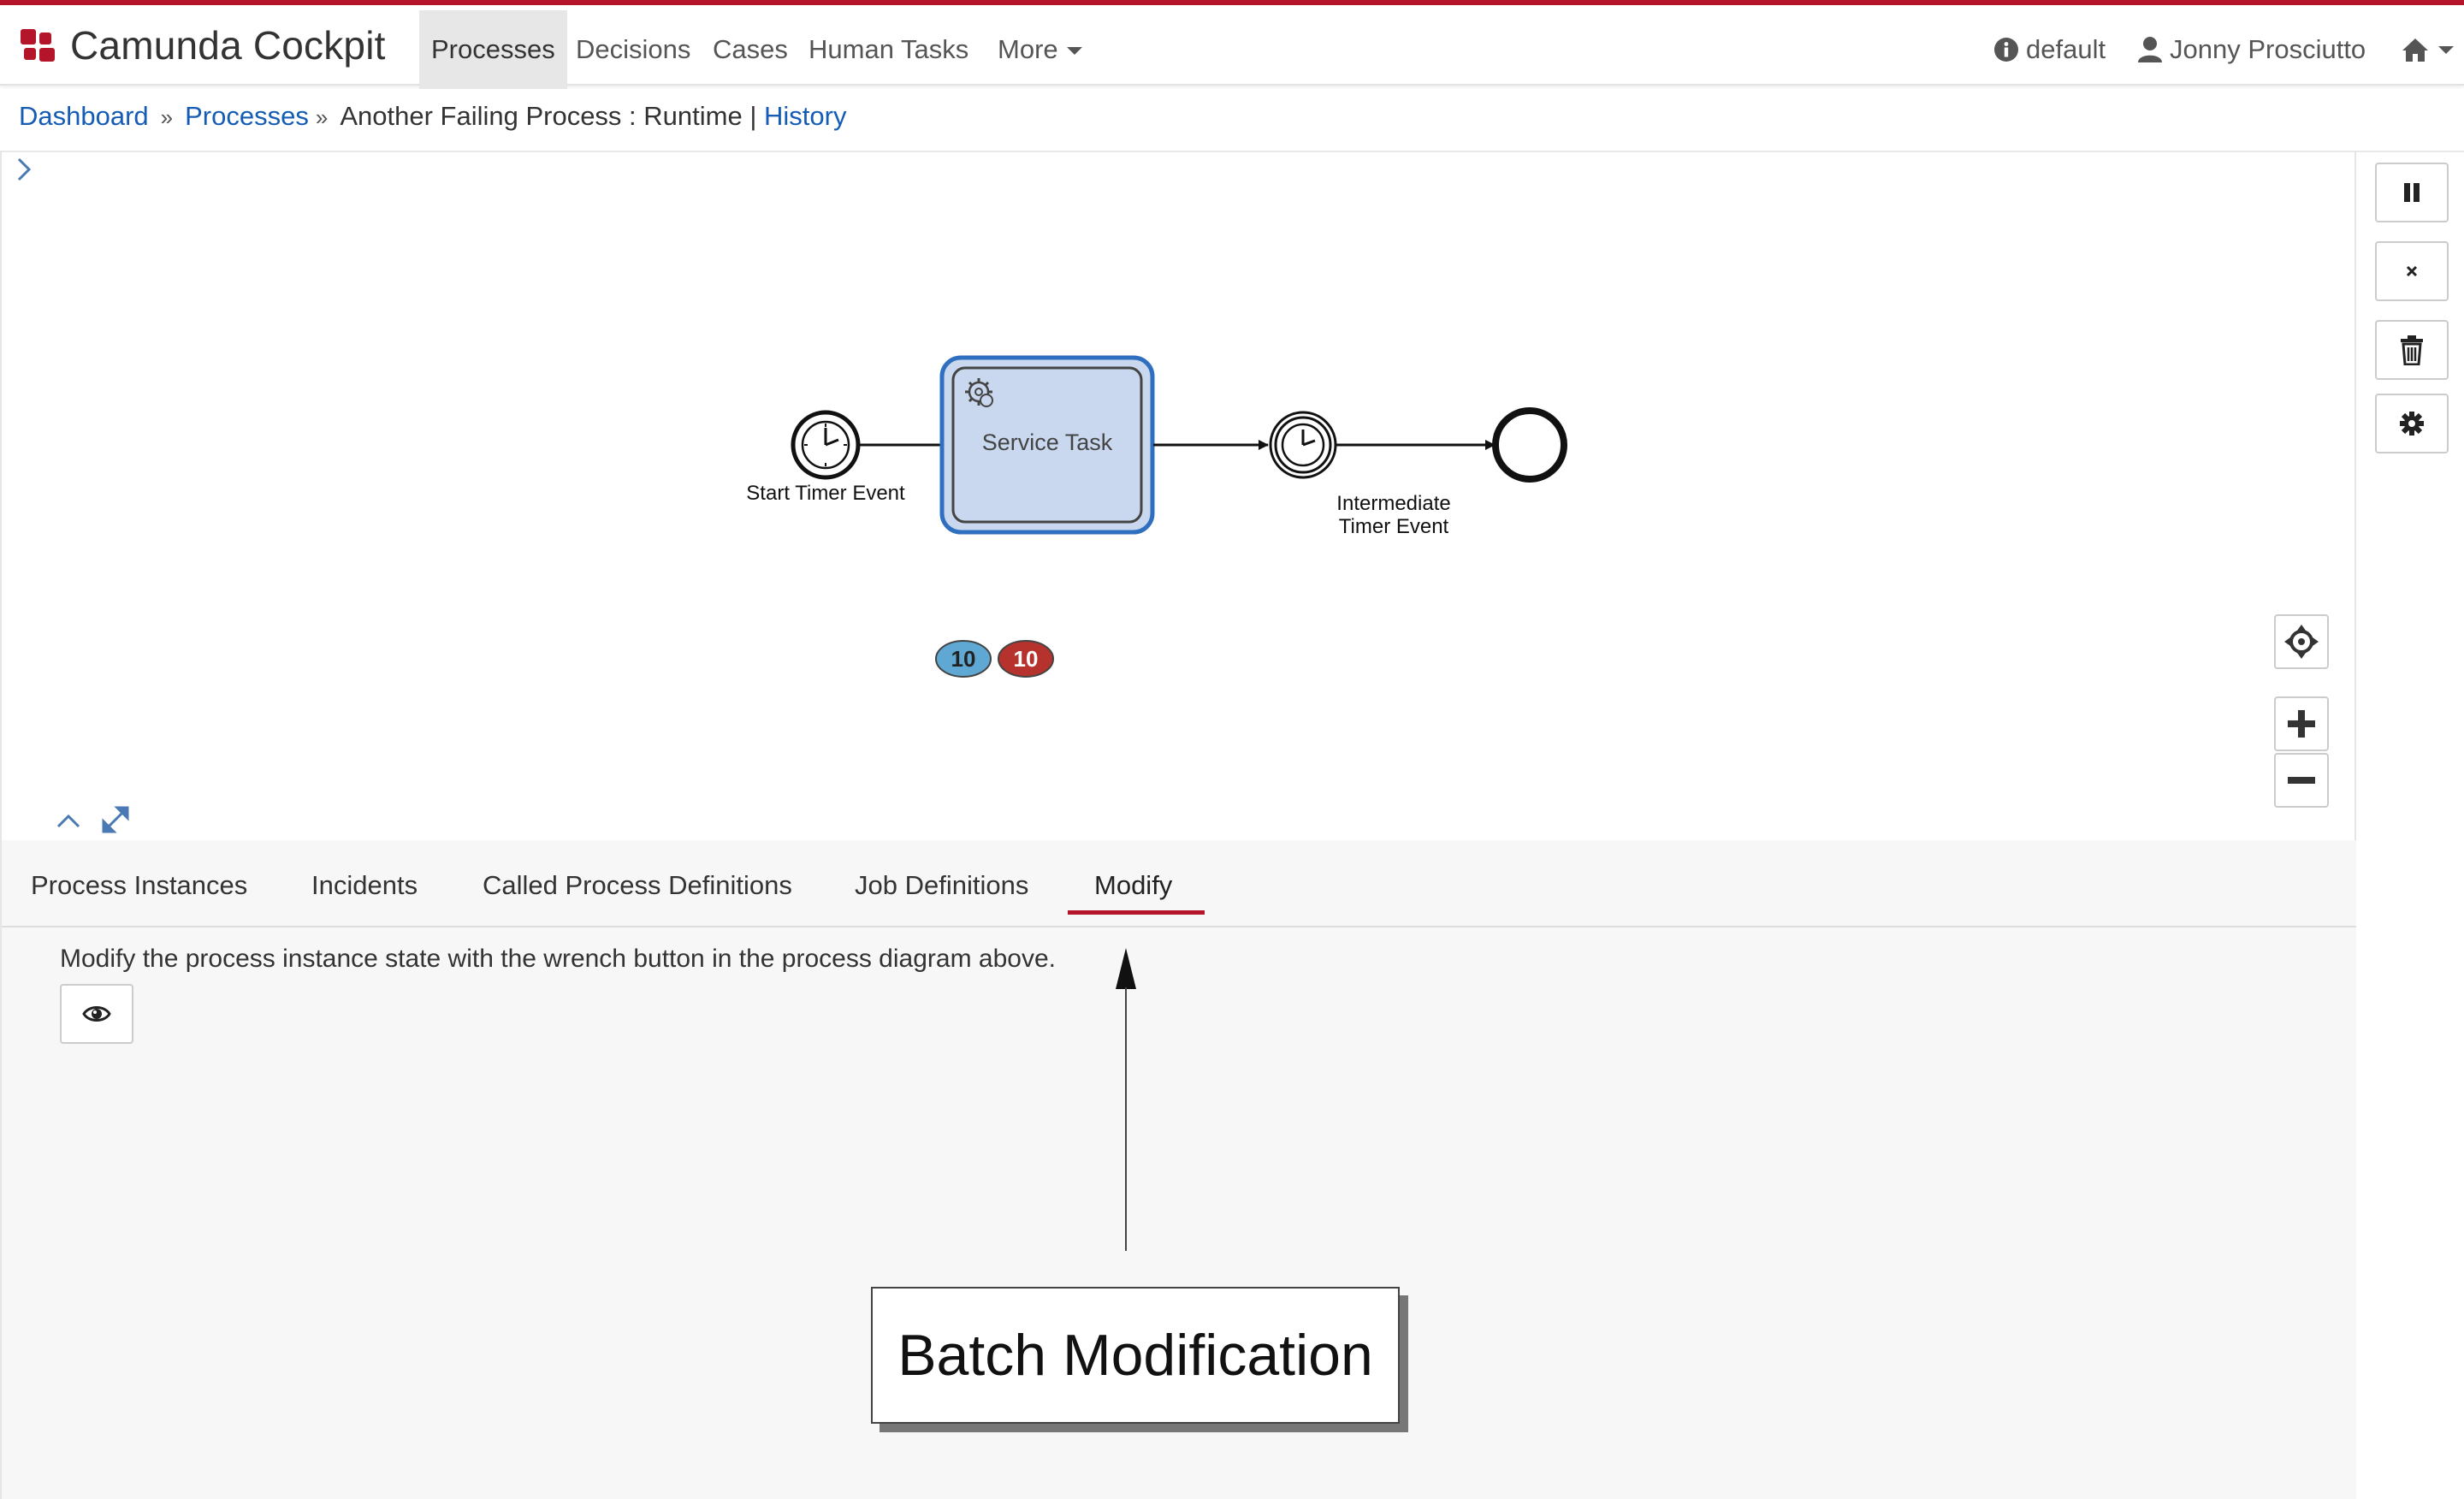 The width and height of the screenshot is (2464, 1499). Describe the element at coordinates (1303, 445) in the screenshot. I see `intermediate-timer-event` at that location.